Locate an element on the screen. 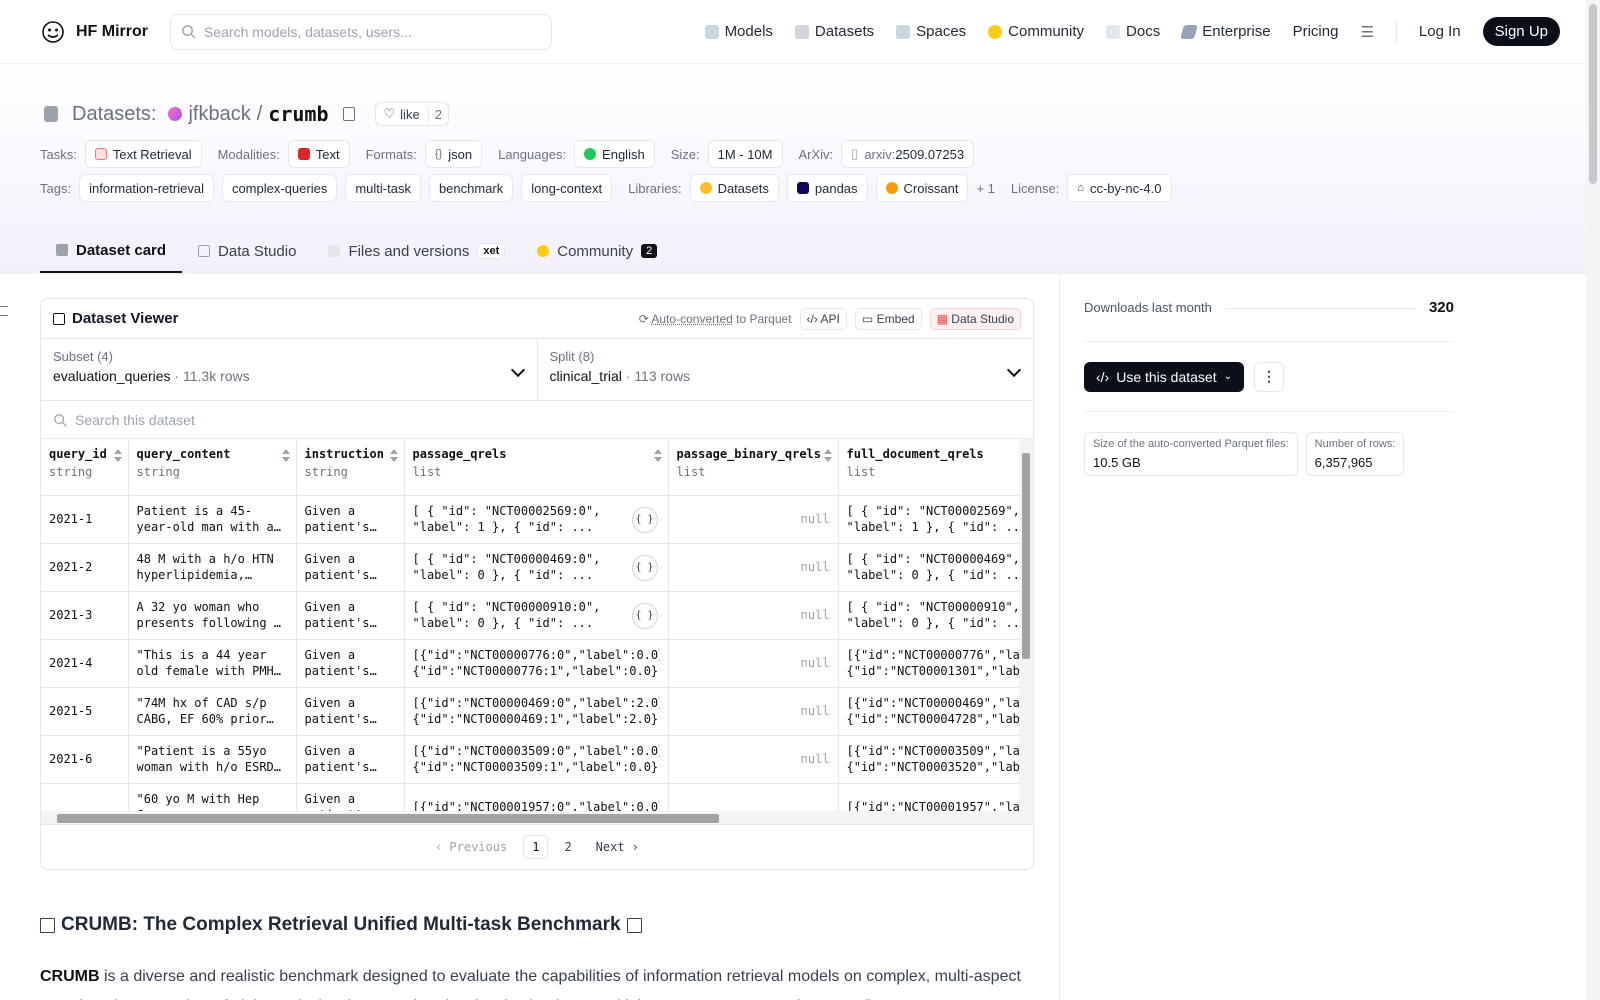 This screenshot has height=1000, width=1600. horizontal-scrollbar is located at coordinates (537, 818).